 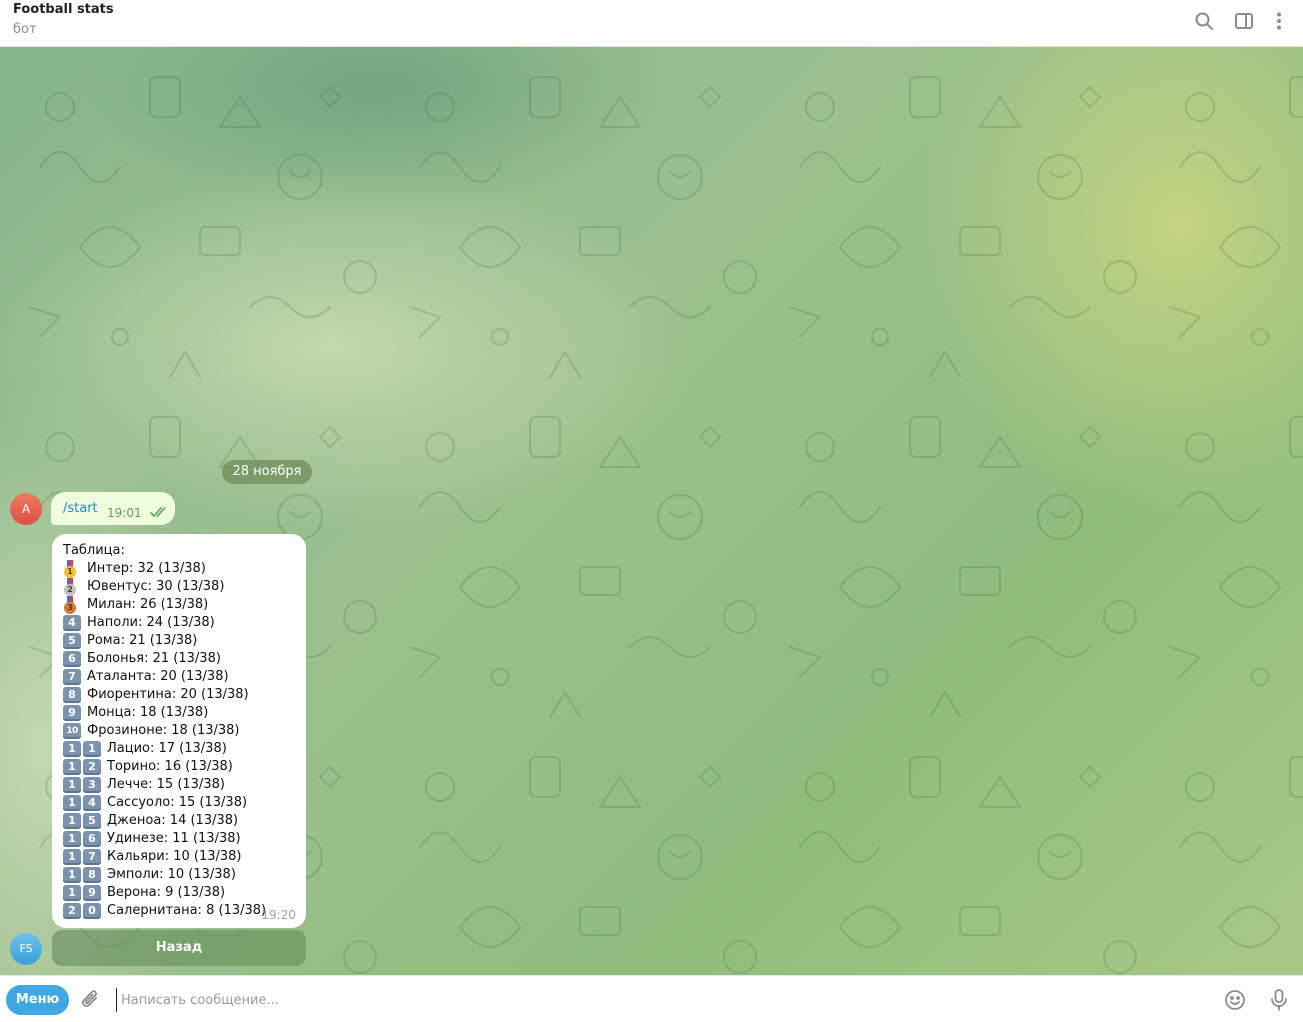 I want to click on silver-medal-icon: 2, so click(x=70, y=587).